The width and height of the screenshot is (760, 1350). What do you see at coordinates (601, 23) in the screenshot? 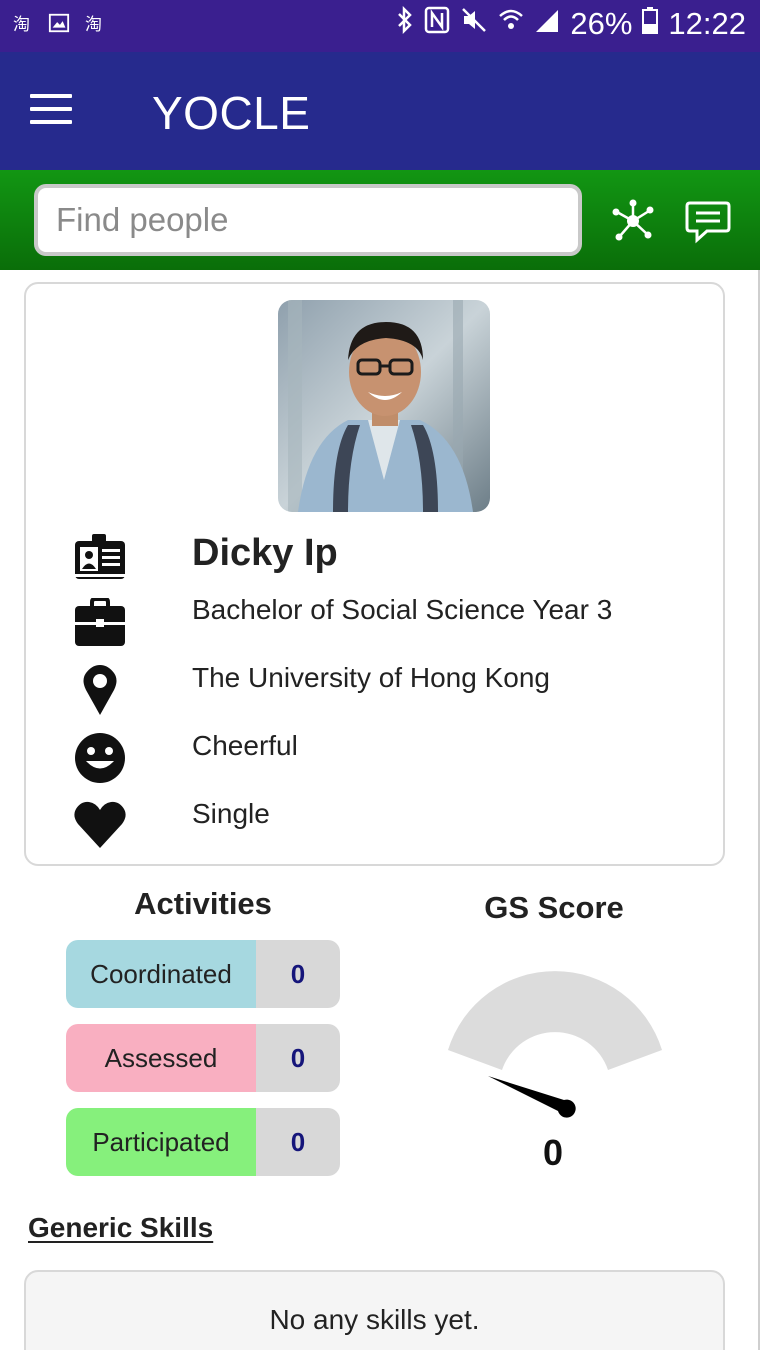
I see `battery-percent: 26%` at bounding box center [601, 23].